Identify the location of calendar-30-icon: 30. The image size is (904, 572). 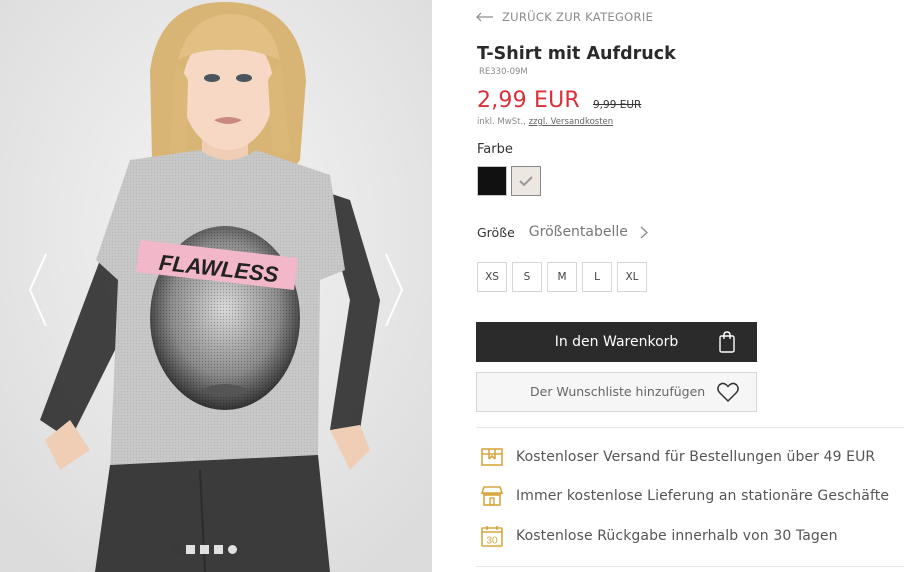
(492, 536).